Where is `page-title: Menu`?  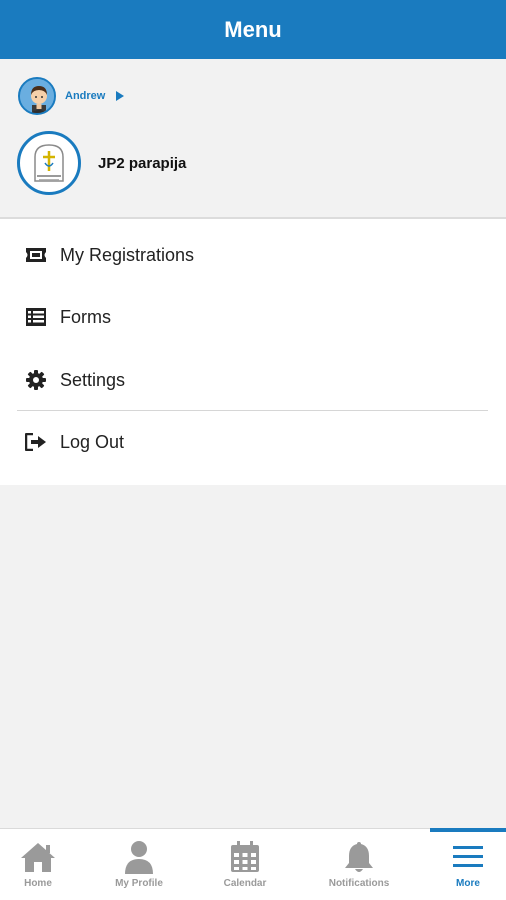 page-title: Menu is located at coordinates (253, 29).